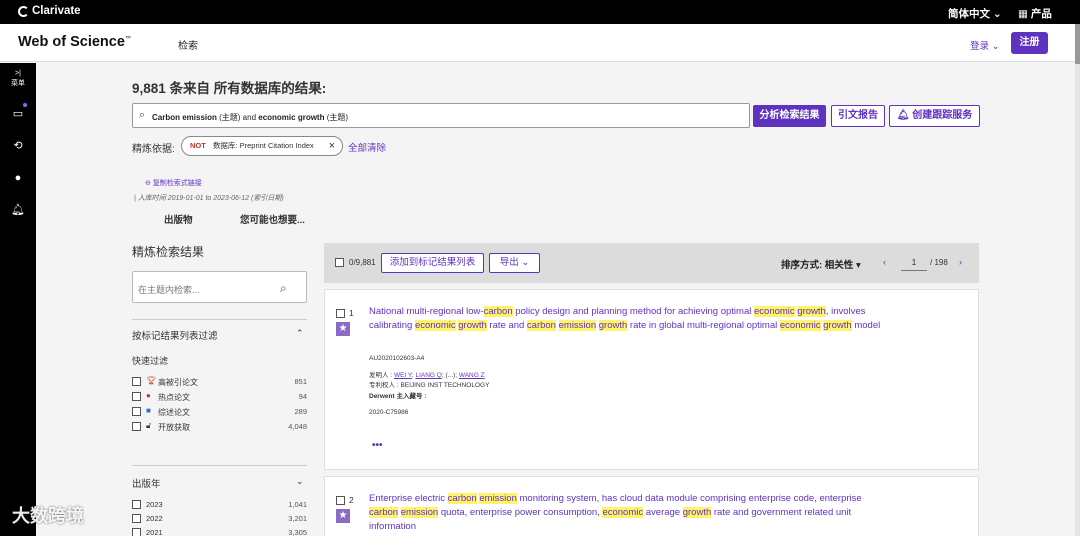 The height and width of the screenshot is (536, 1080). What do you see at coordinates (174, 397) in the screenshot?
I see `filter-label: 热点论文` at bounding box center [174, 397].